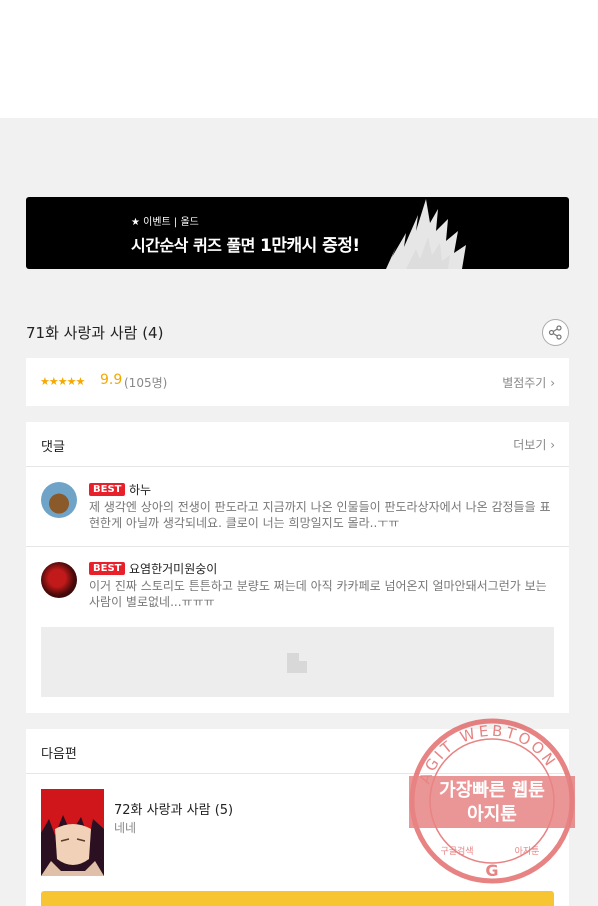  I want to click on image-placeholder-icon, so click(297, 663).